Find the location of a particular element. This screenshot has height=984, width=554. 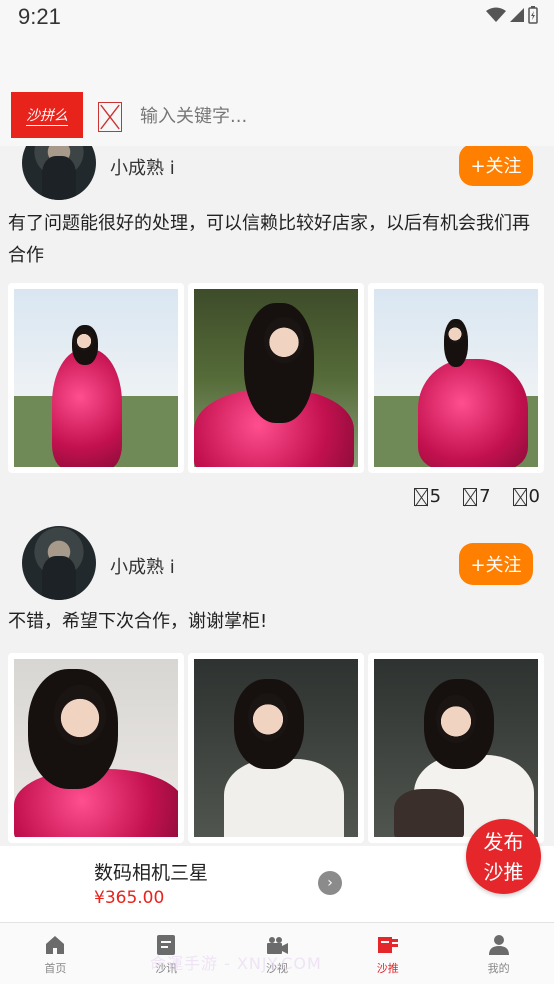

comment-icon is located at coordinates (470, 496).